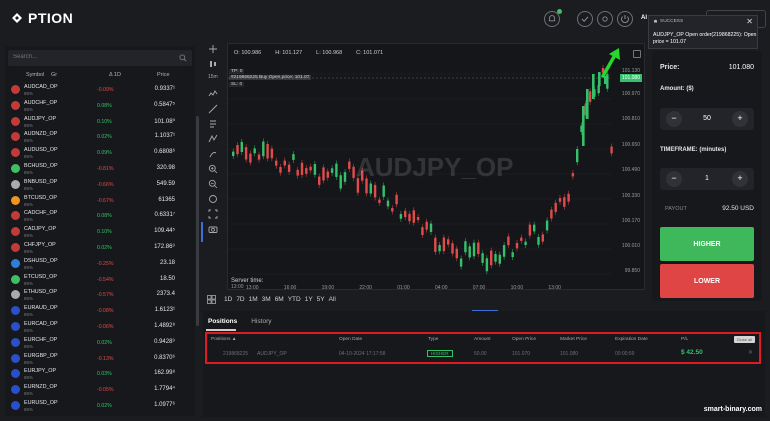  What do you see at coordinates (213, 124) in the screenshot?
I see `text-tool-icon` at bounding box center [213, 124].